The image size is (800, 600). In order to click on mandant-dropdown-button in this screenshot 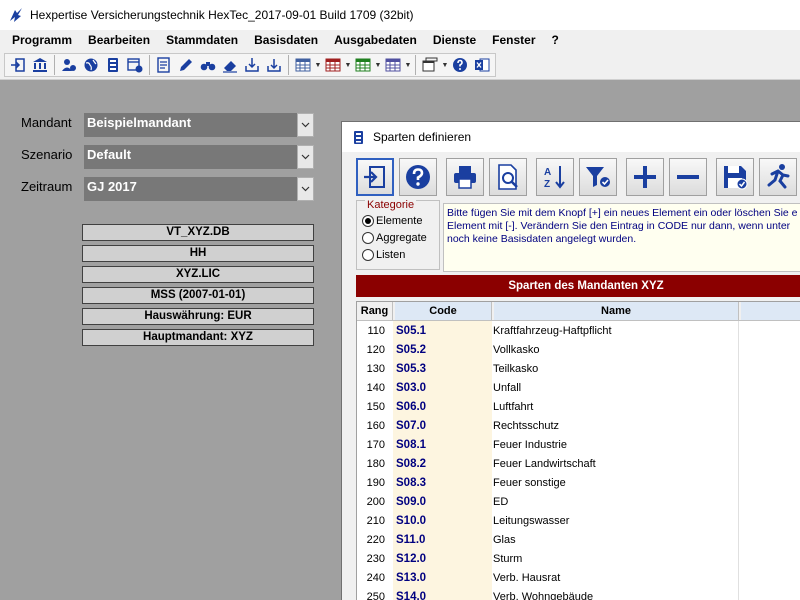, I will do `click(305, 125)`.